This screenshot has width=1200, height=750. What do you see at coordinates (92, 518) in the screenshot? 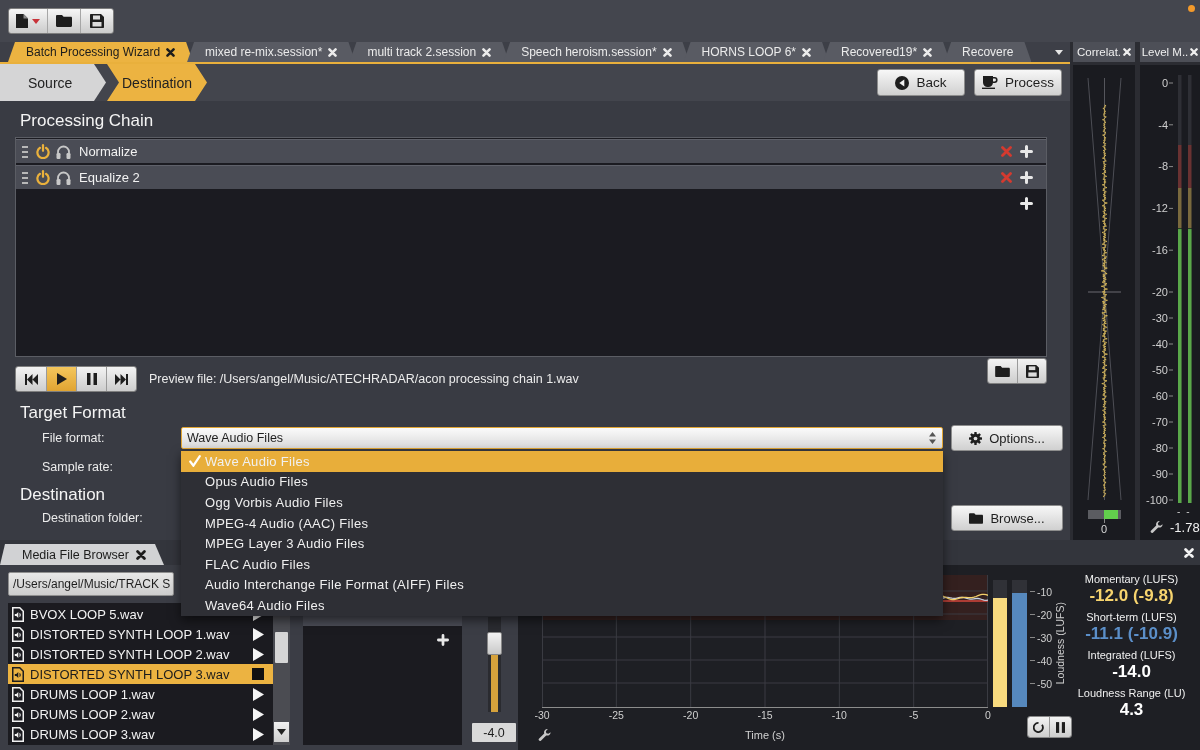
I see `field-label: Destination folder:` at bounding box center [92, 518].